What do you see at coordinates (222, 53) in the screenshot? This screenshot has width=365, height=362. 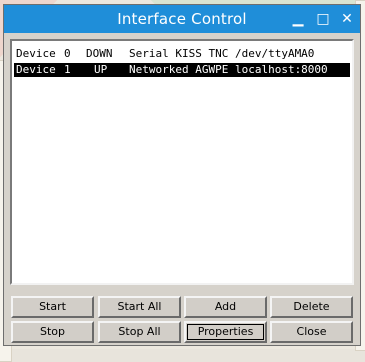 I see `device-description: Serial KISS TNC /dev/ttyAMA0` at bounding box center [222, 53].